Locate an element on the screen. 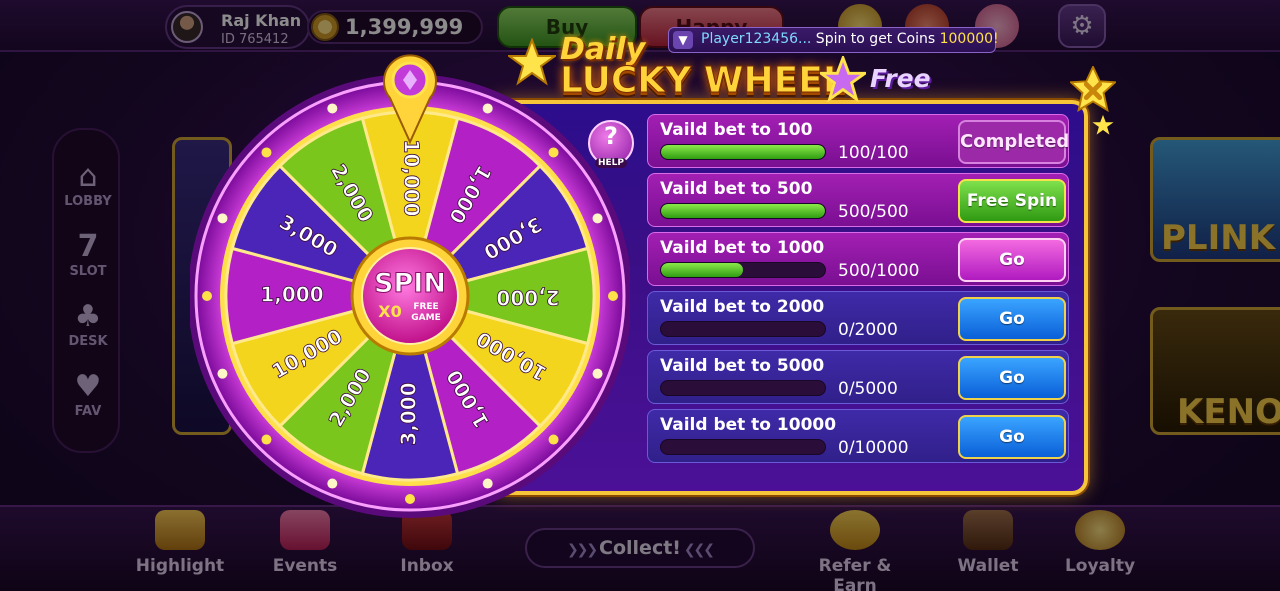 This screenshot has height=591, width=1280. sidenav-label: FAV is located at coordinates (88, 411).